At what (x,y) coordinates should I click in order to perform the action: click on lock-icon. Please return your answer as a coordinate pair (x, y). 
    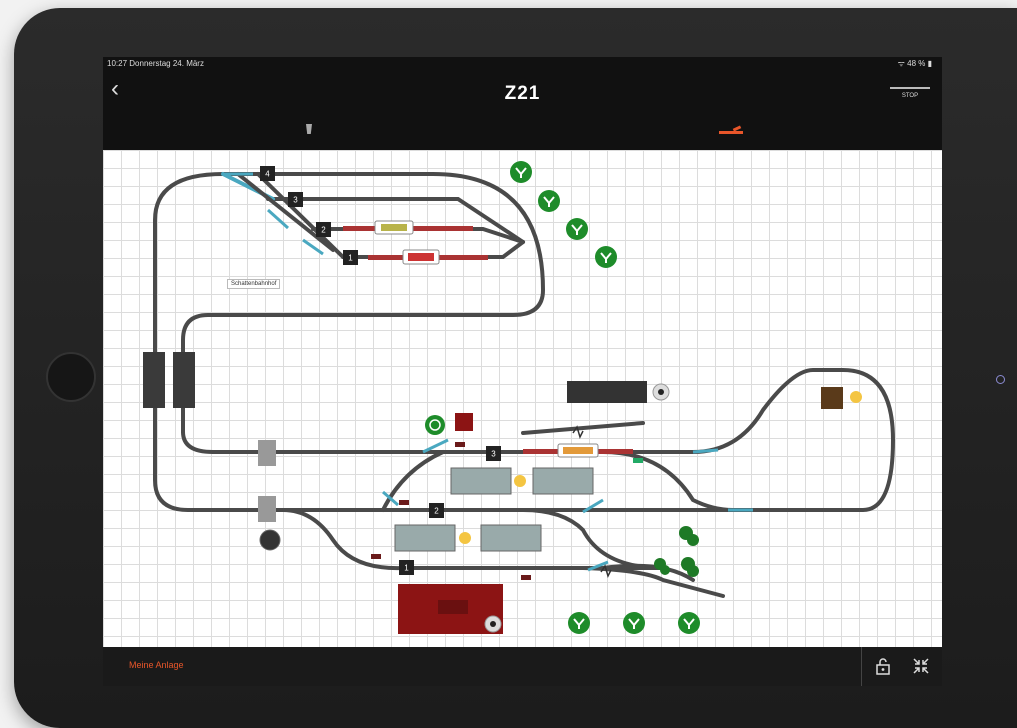
    Looking at the image, I should click on (883, 666).